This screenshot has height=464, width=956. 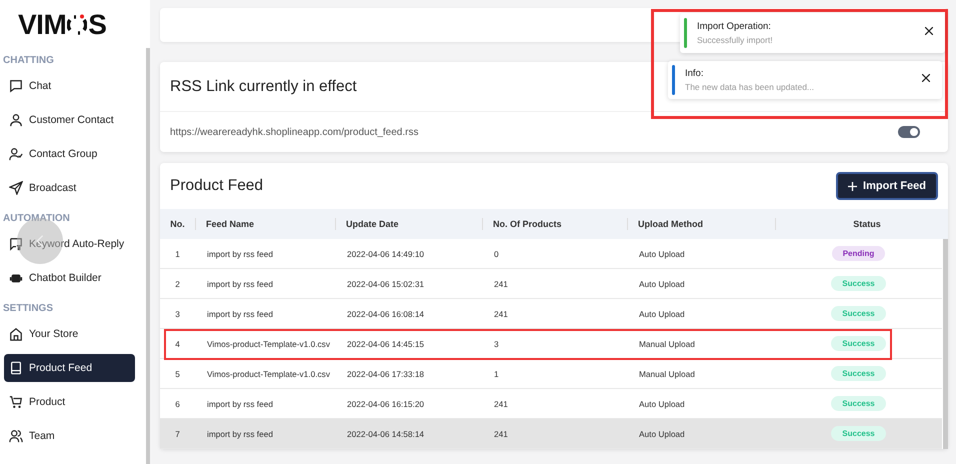 I want to click on table-cell-text: 2022-04-06 17:33:18, so click(x=386, y=373).